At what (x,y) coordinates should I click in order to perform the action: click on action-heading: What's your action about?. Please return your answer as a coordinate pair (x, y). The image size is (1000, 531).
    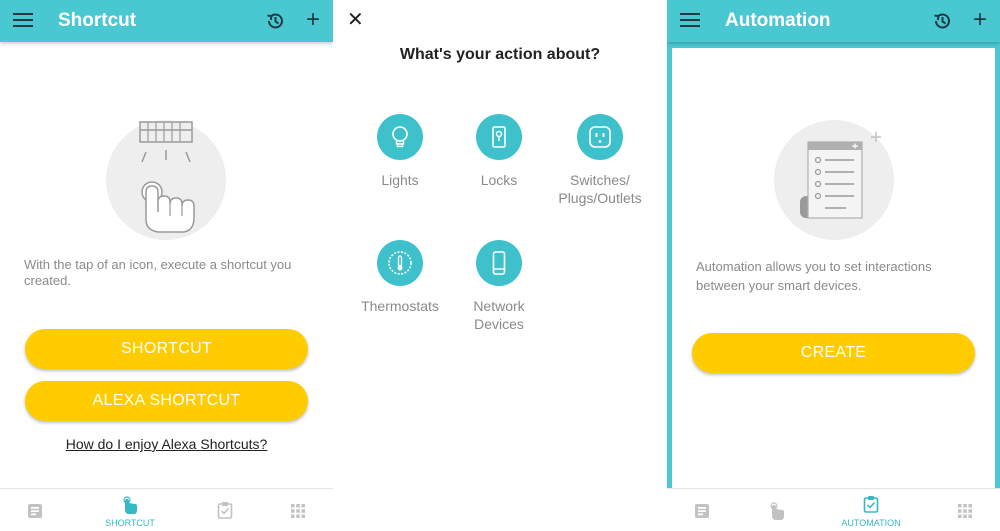
    Looking at the image, I should click on (500, 54).